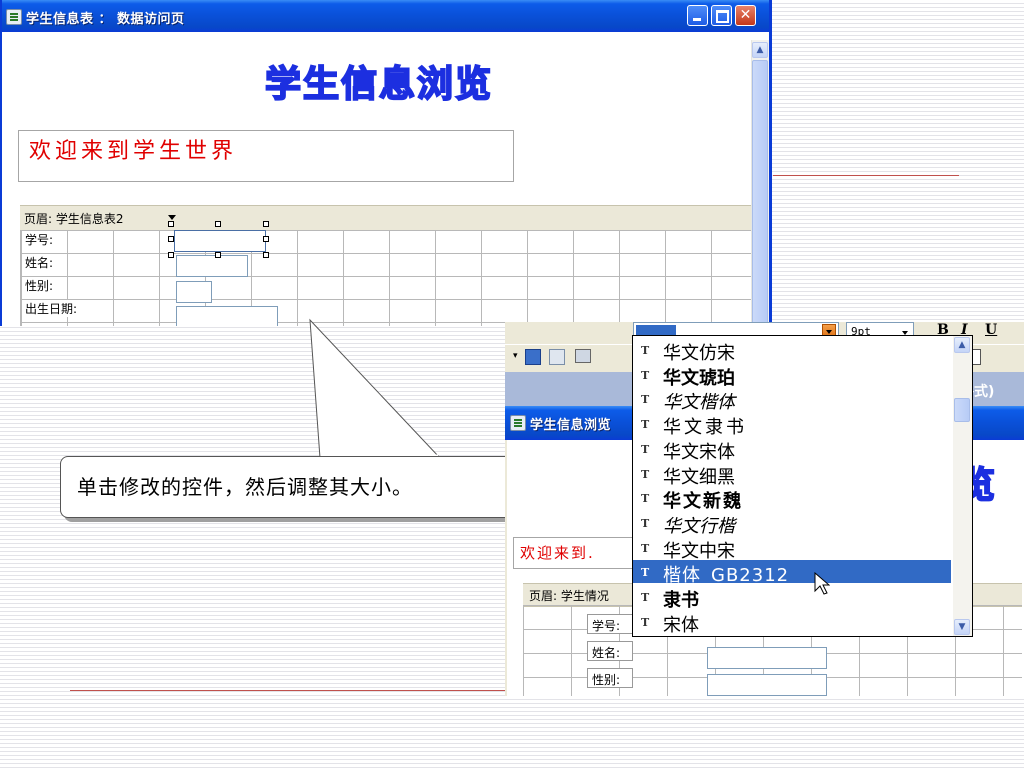 The width and height of the screenshot is (1024, 768). I want to click on form-icon, so click(14, 17).